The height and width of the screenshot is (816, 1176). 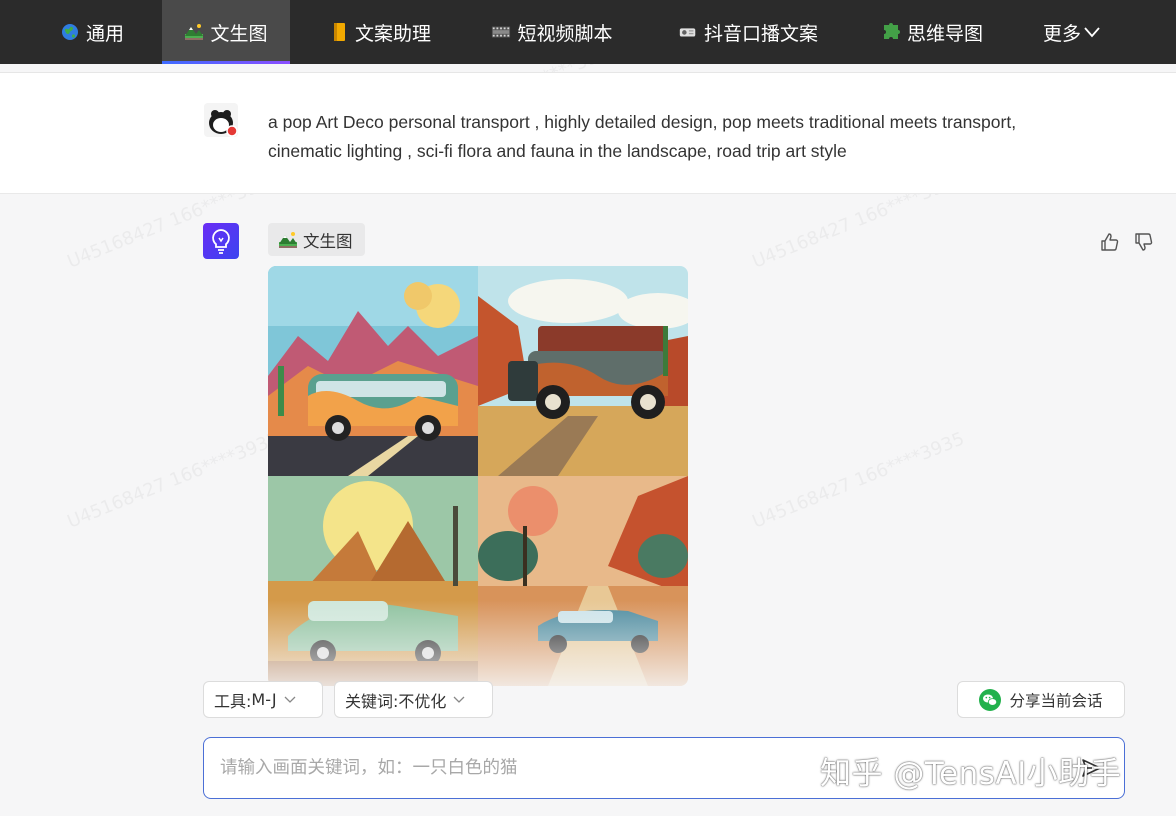 What do you see at coordinates (990, 699) in the screenshot?
I see `wechat-icon` at bounding box center [990, 699].